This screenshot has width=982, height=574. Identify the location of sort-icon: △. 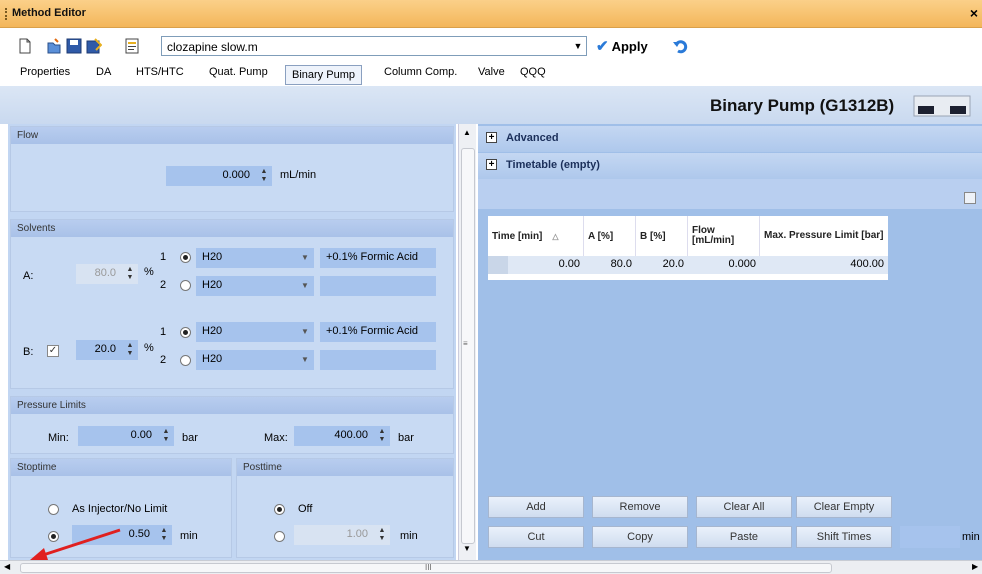
(555, 236).